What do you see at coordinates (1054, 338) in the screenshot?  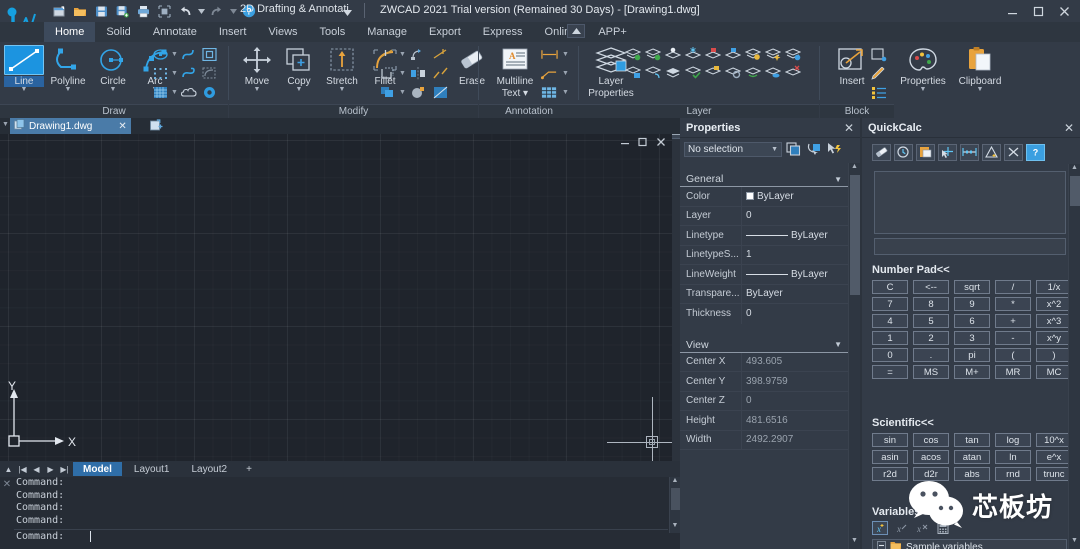 I see `key-power: x^y` at bounding box center [1054, 338].